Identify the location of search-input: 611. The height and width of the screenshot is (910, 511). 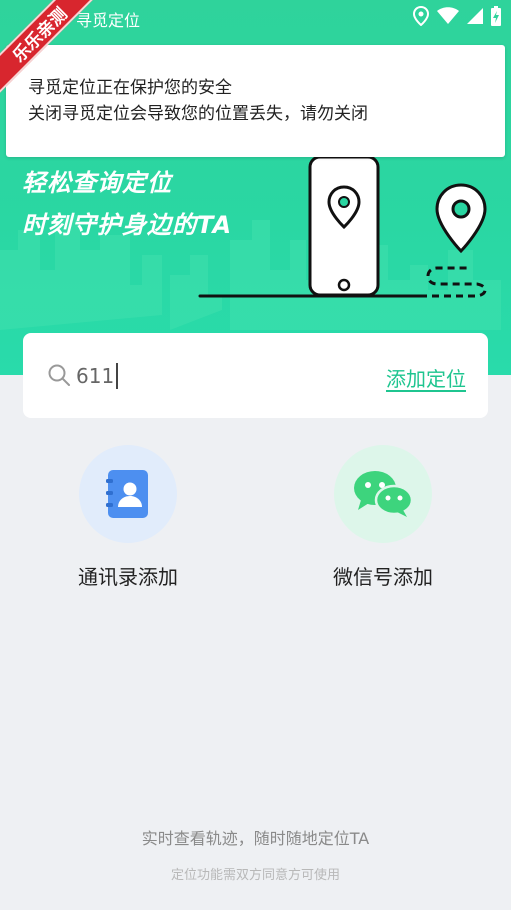
(97, 376).